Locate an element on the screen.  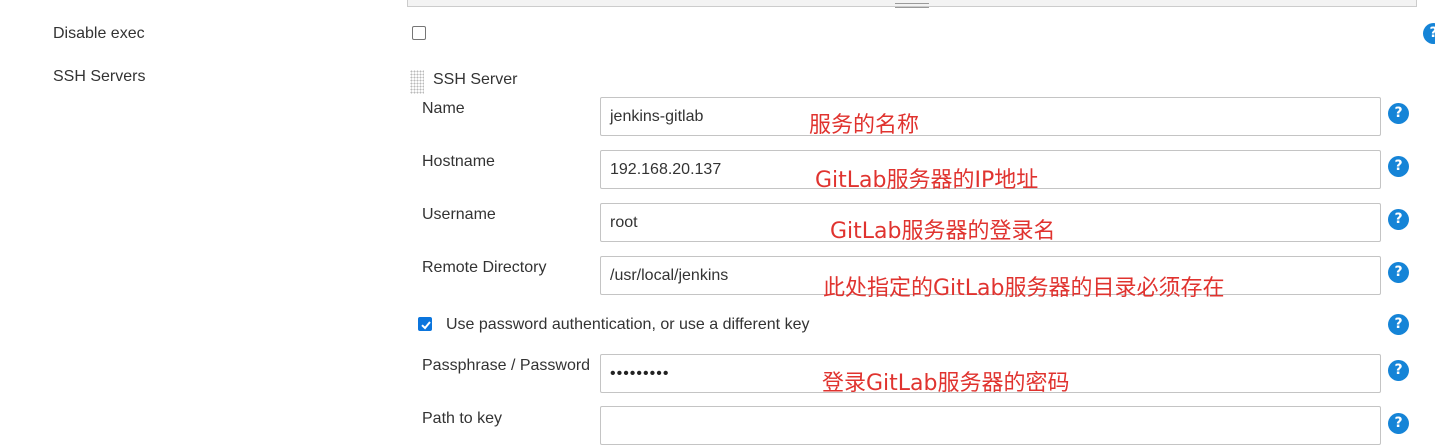
use-password-checkbox is located at coordinates (425, 324).